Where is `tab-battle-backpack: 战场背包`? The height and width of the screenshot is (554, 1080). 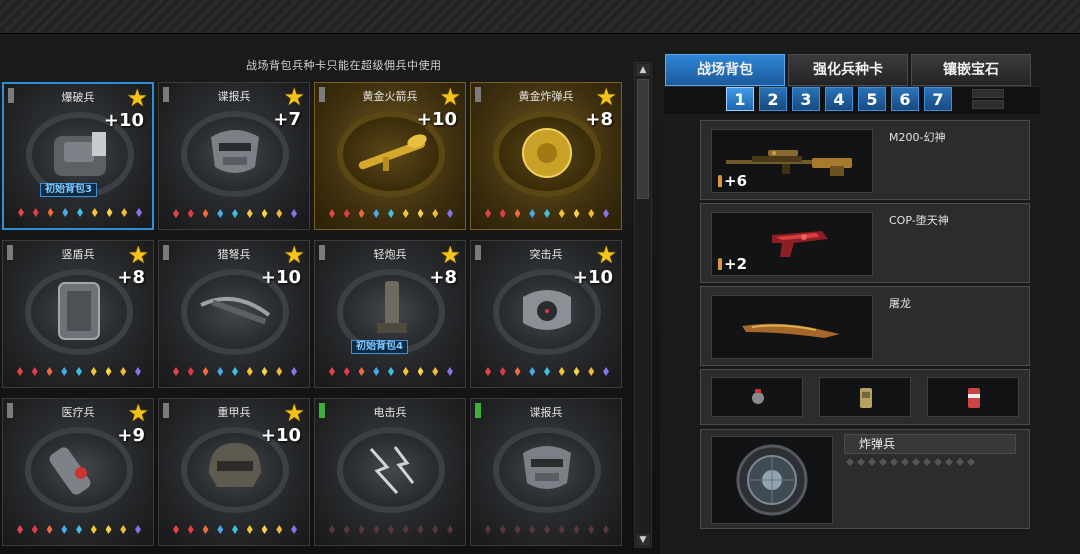
tab-battle-backpack: 战场背包 is located at coordinates (725, 70).